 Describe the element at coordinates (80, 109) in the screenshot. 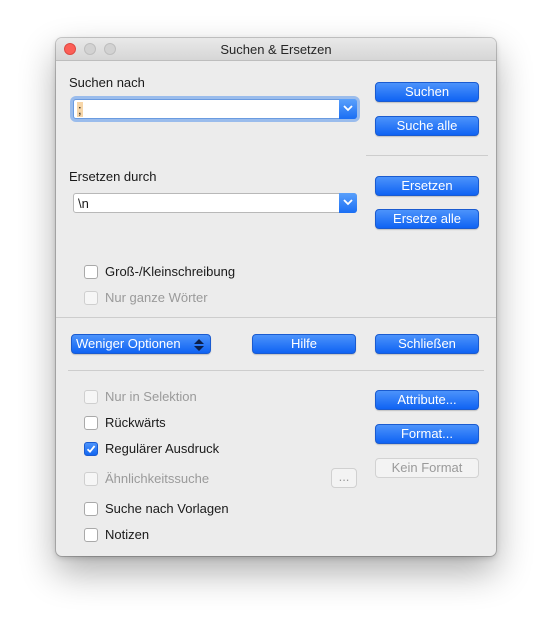

I see `search-input-value: ;` at that location.